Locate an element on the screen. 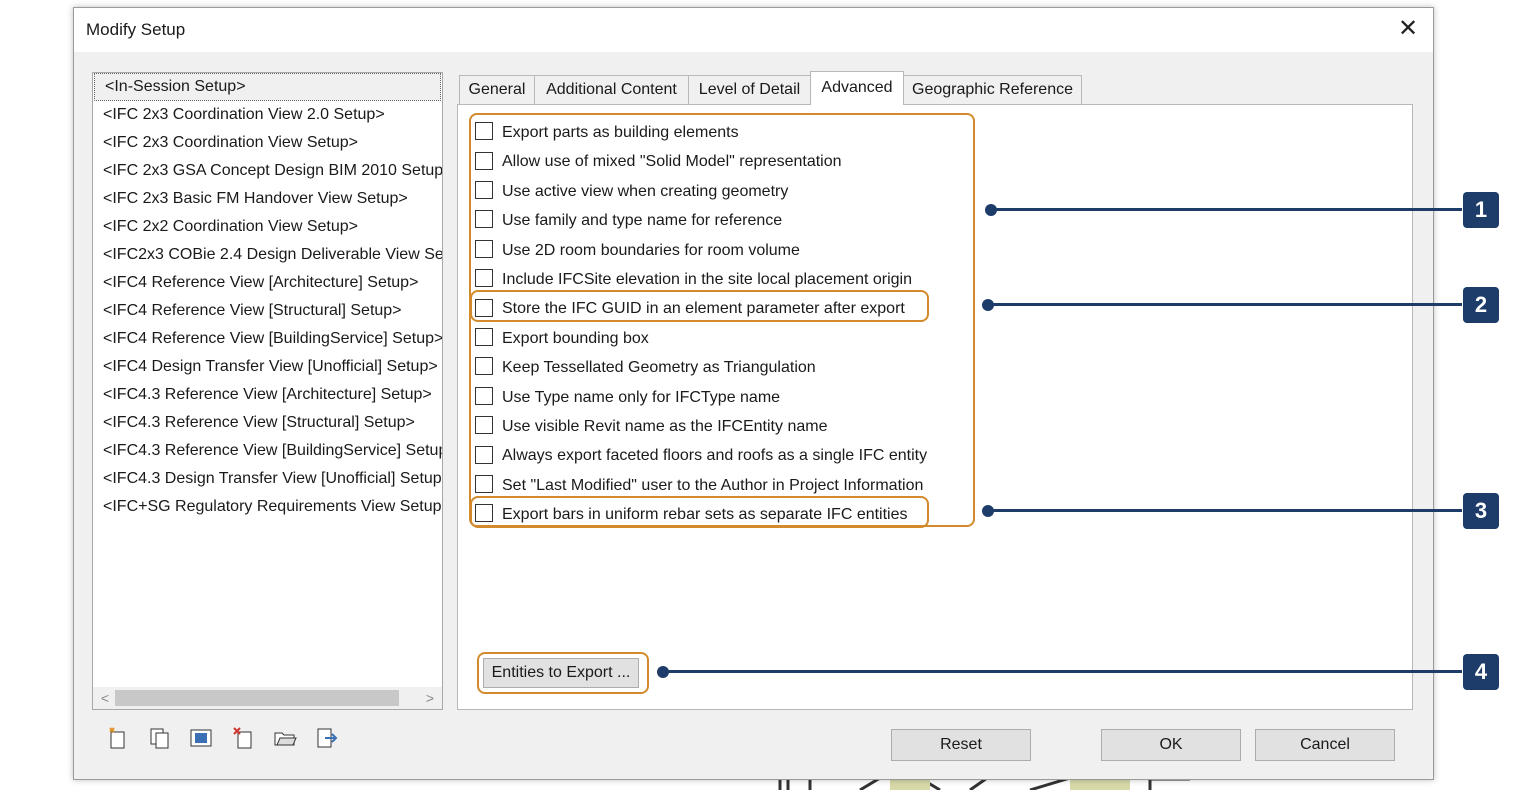 The image size is (1520, 790). scroll-right-icon: > is located at coordinates (430, 698).